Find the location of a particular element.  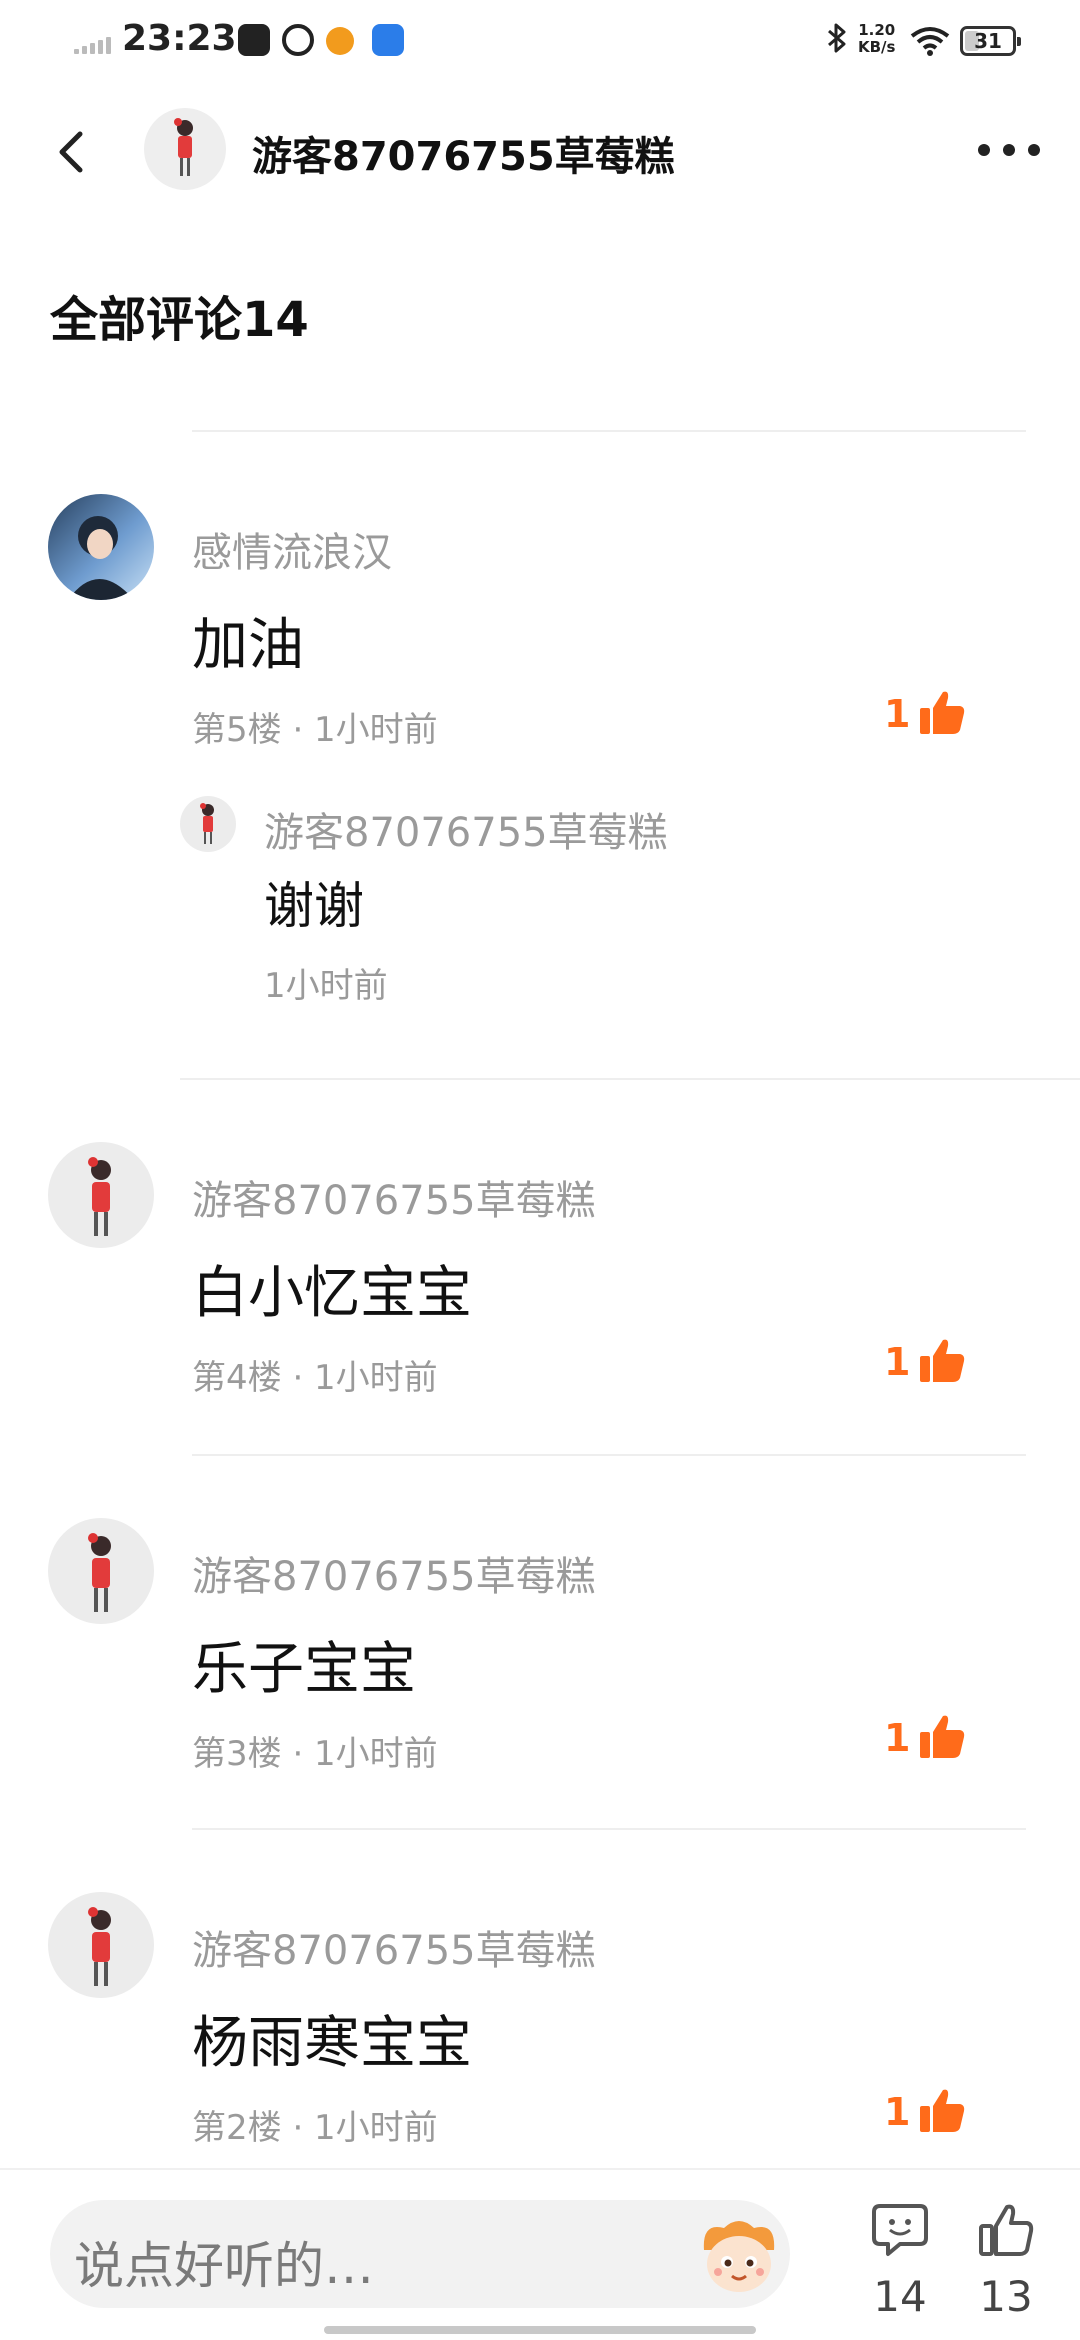

comment-meta: 第2楼 · 1小时前 is located at coordinates (315, 2128).